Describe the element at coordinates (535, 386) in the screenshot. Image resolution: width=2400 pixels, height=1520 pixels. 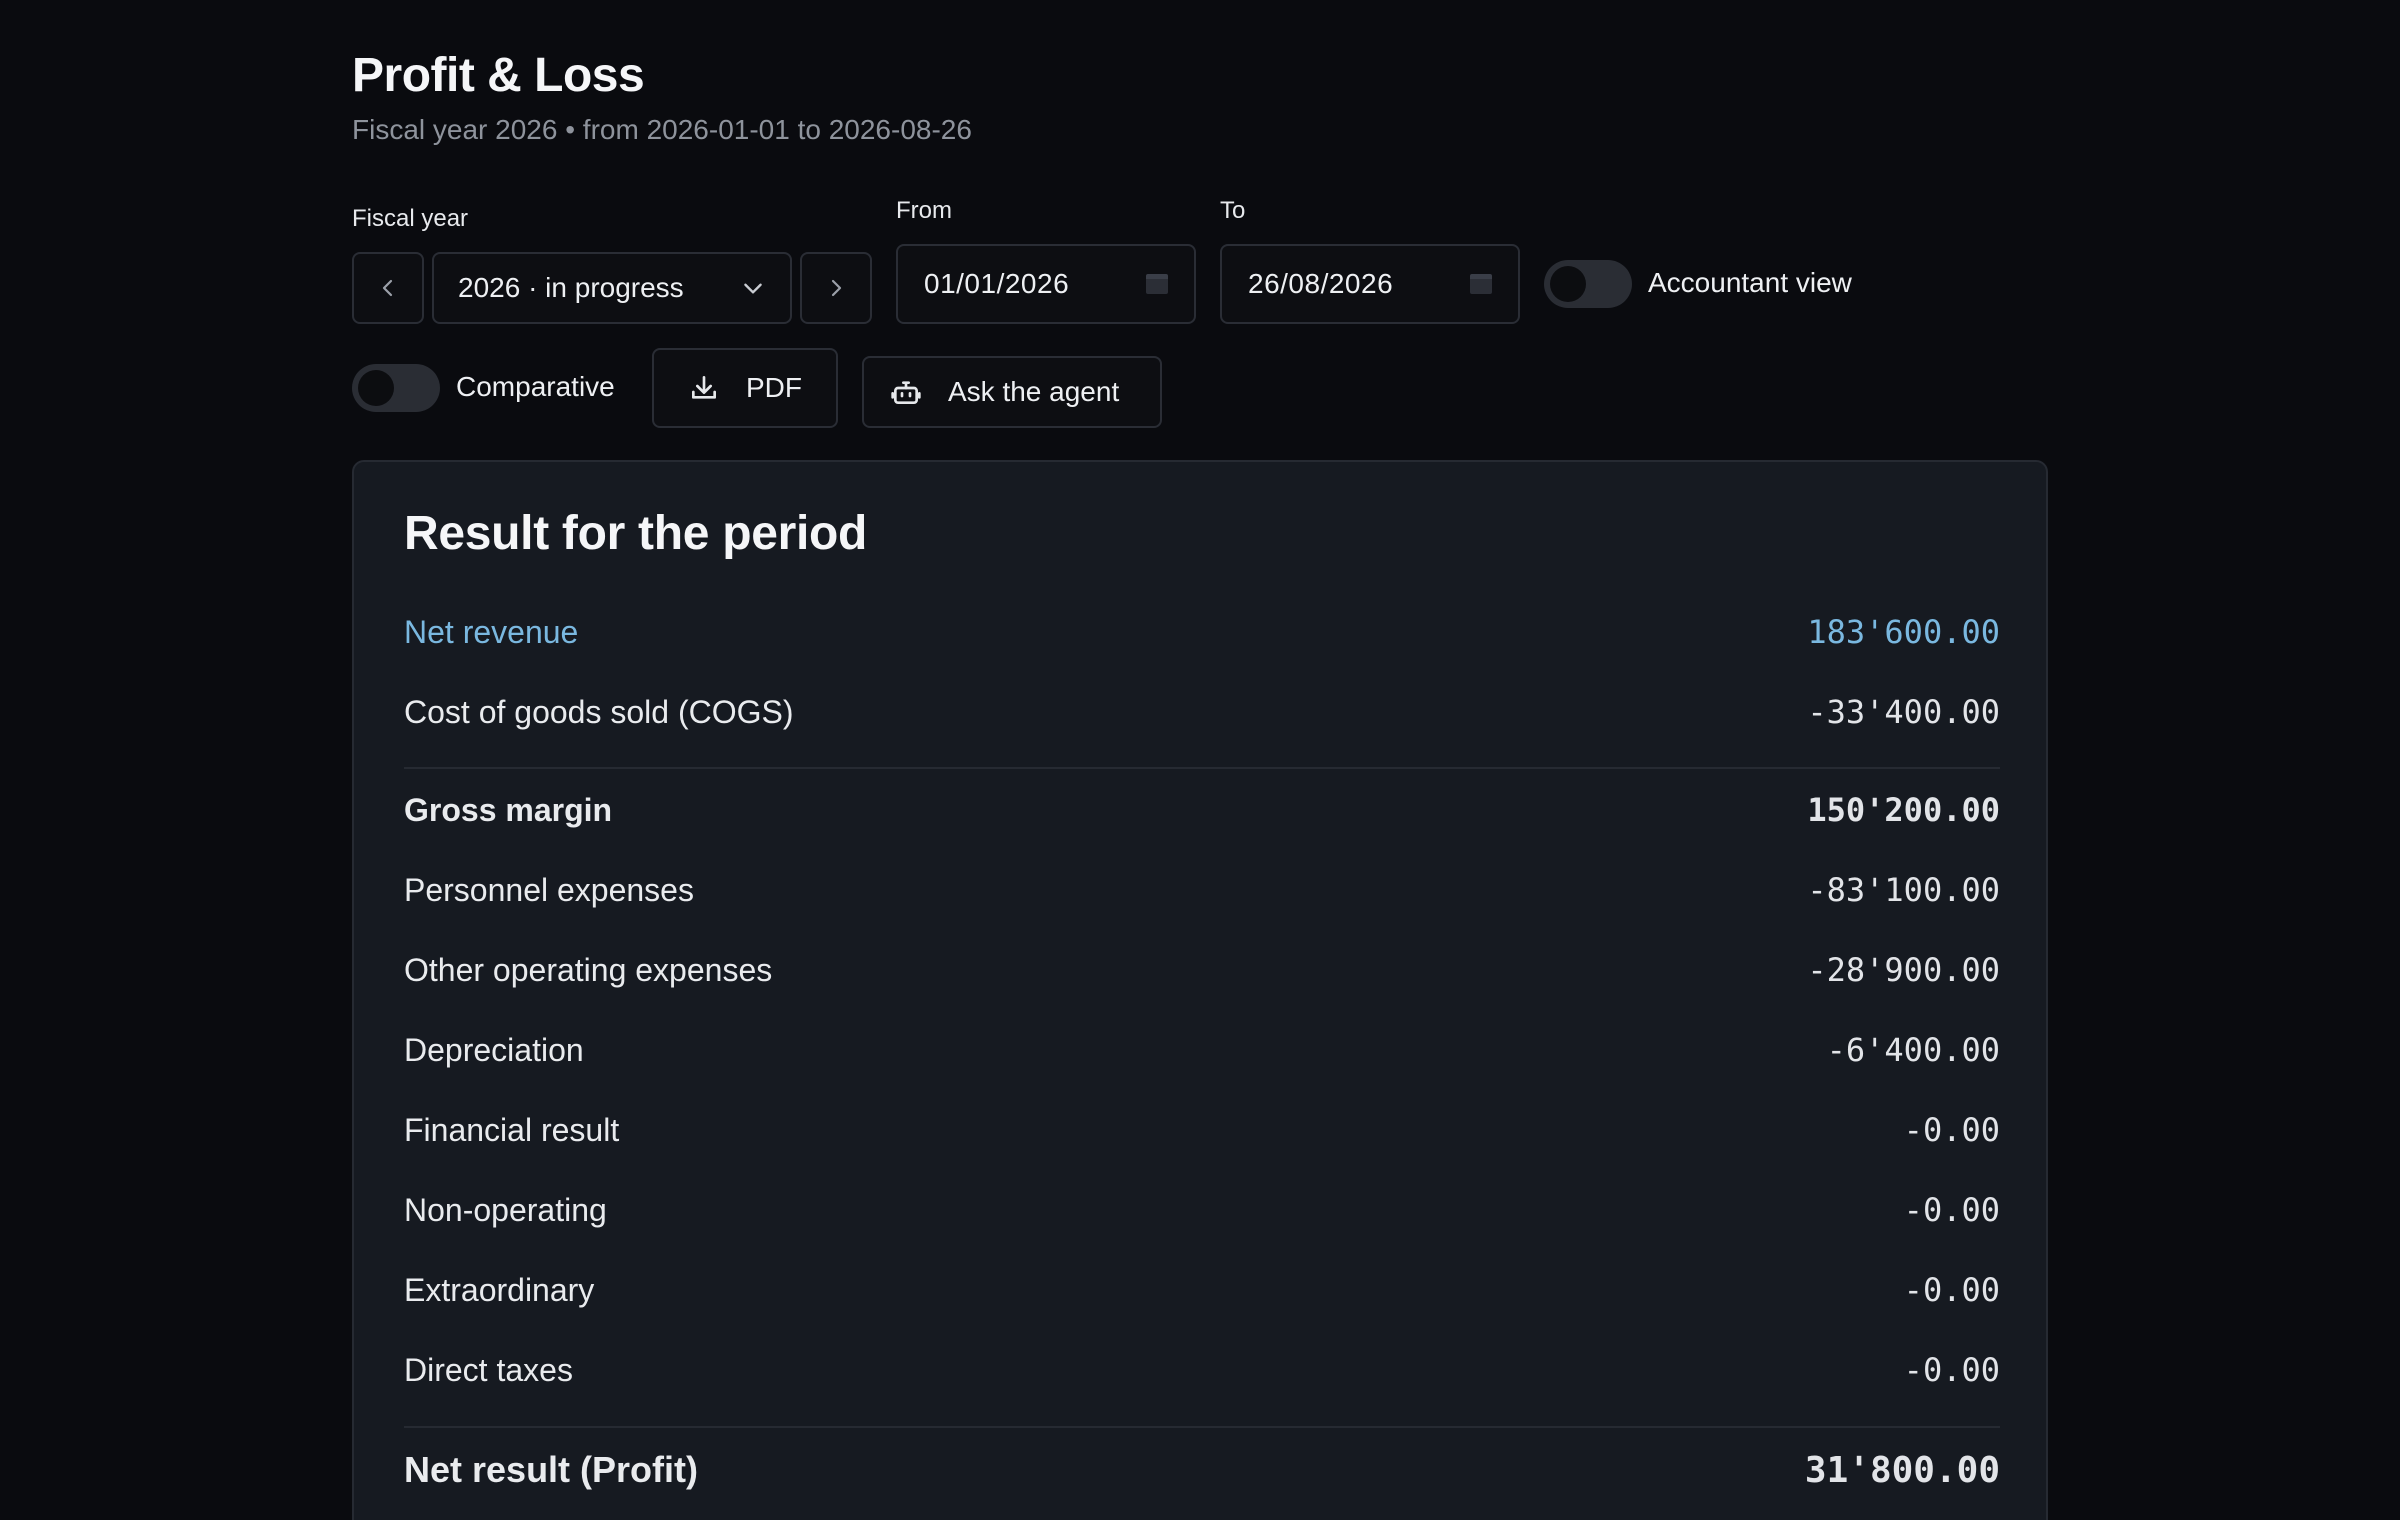
I see `comparative-label: Comparative` at that location.